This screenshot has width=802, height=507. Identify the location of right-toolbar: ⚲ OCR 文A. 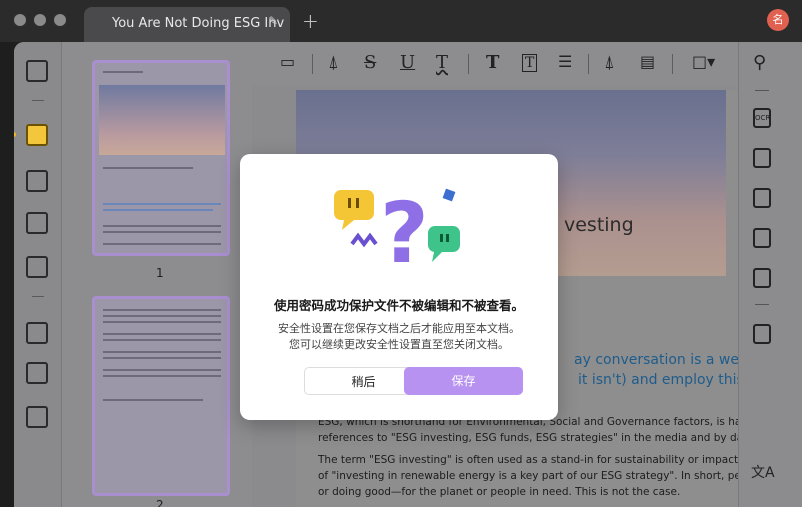
(770, 274).